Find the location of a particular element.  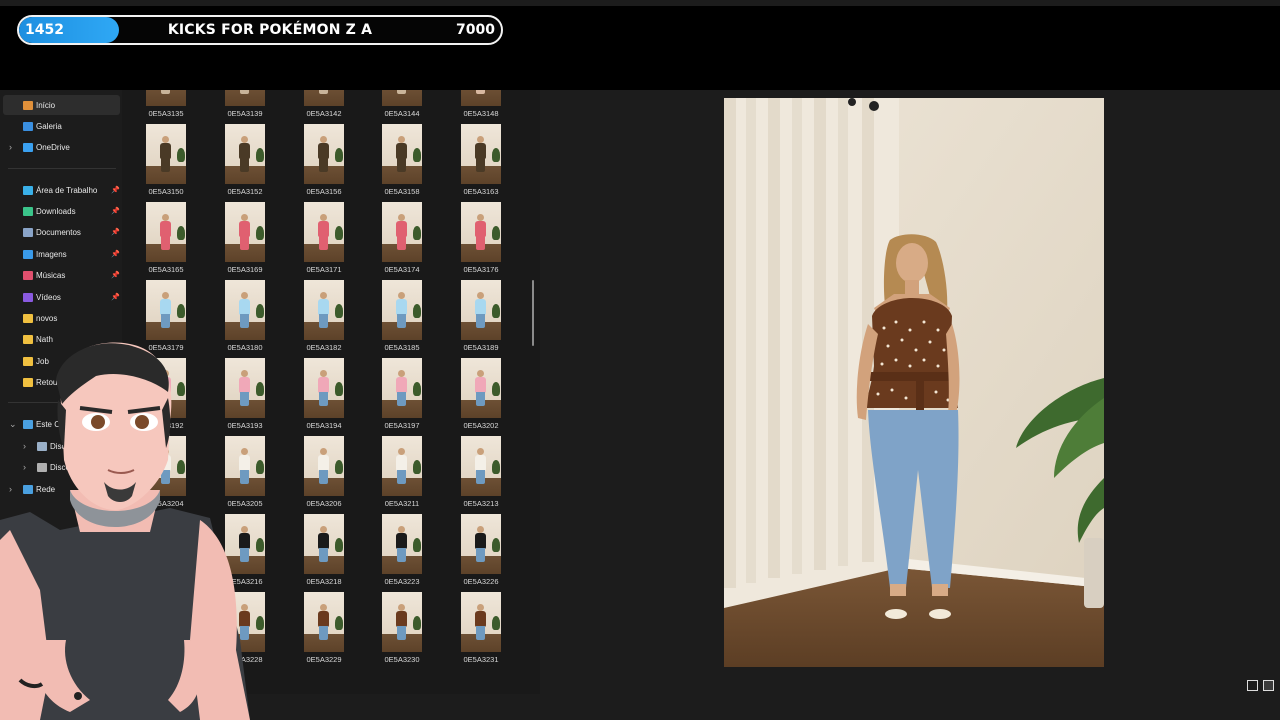

file-thumbnail: 0E5A3226 is located at coordinates (481, 553).